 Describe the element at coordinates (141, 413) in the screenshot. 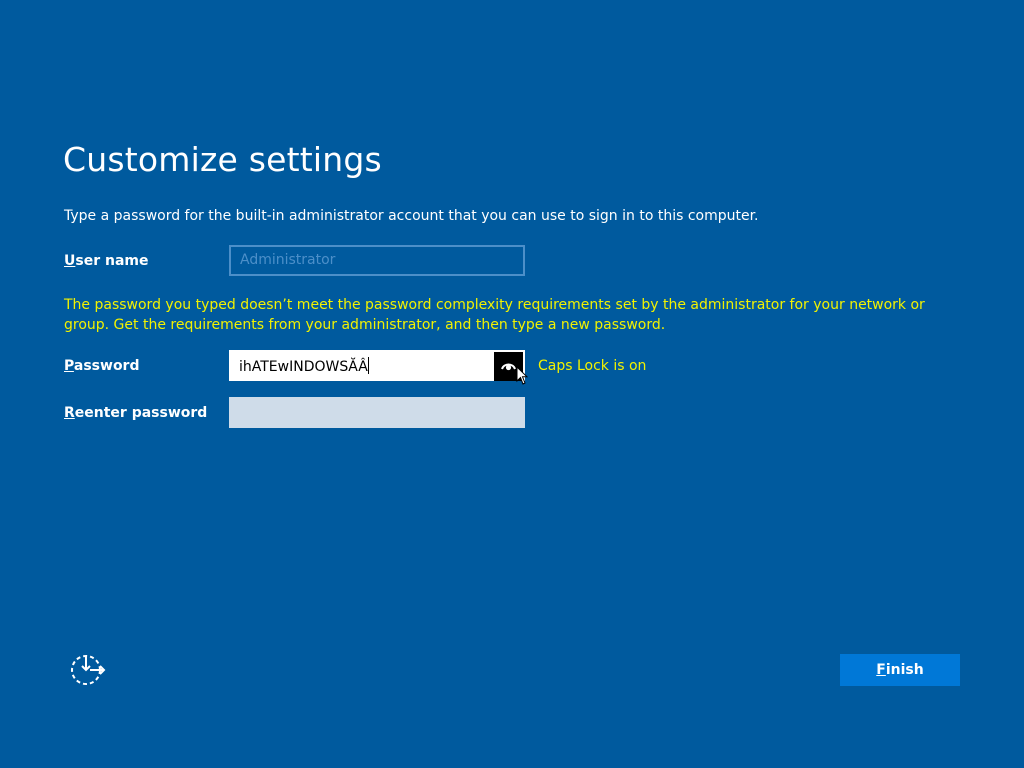

I see `reenter-label-text: eenter password` at that location.